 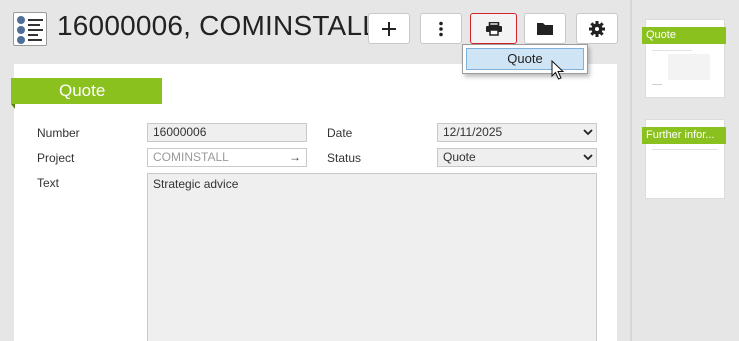 I want to click on settings-button, so click(x=597, y=28).